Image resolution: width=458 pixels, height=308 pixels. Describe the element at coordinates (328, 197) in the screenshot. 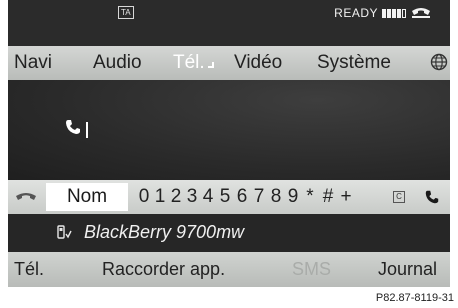

I see `key-hash: #` at that location.